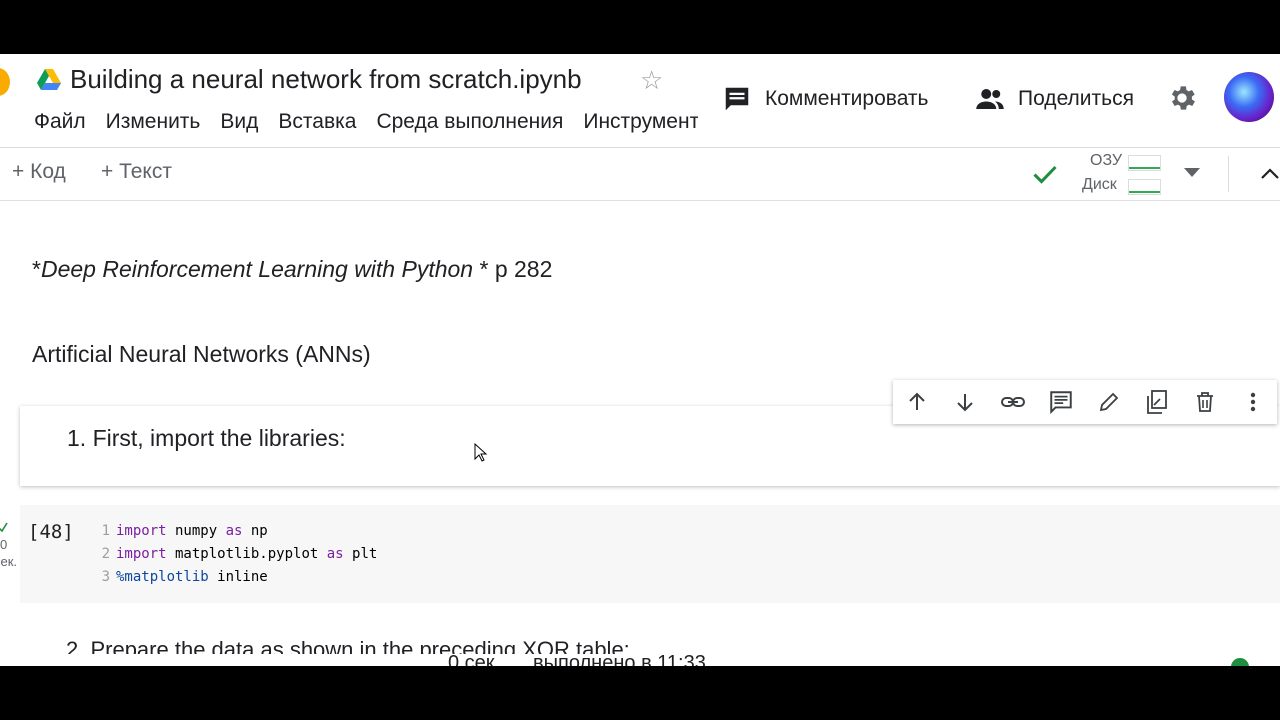  Describe the element at coordinates (1192, 172) in the screenshot. I see `resources-dropdown-icon` at that location.